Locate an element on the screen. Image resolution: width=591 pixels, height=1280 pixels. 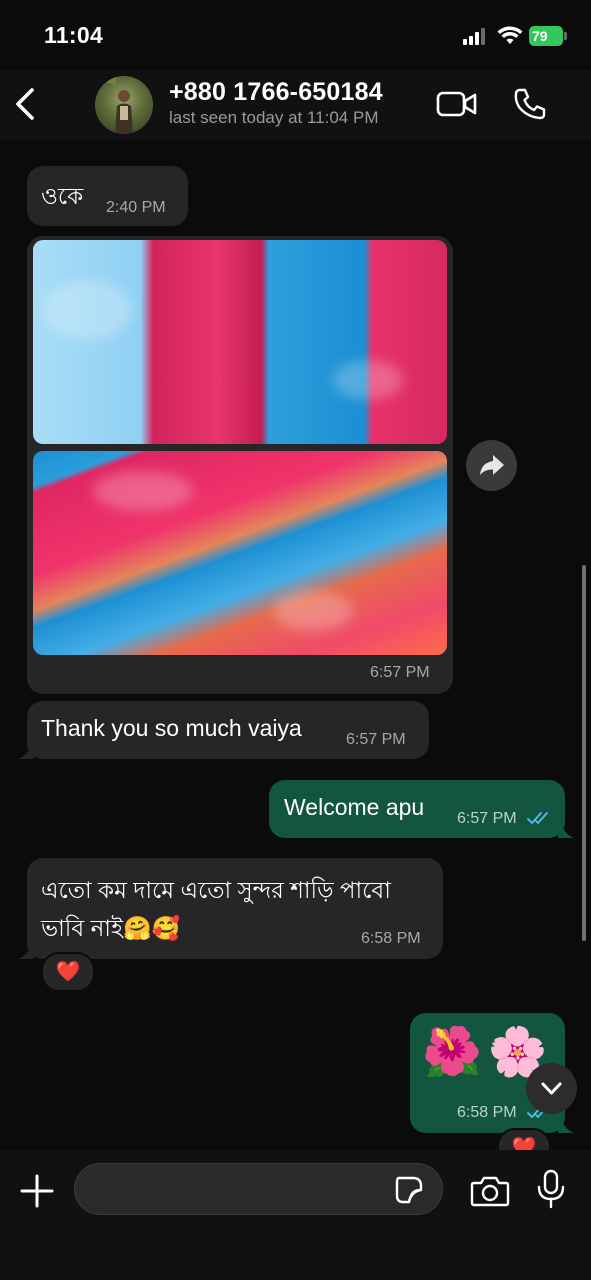
message-bubble: Welcome apu 6:57 PM is located at coordinates (417, 809).